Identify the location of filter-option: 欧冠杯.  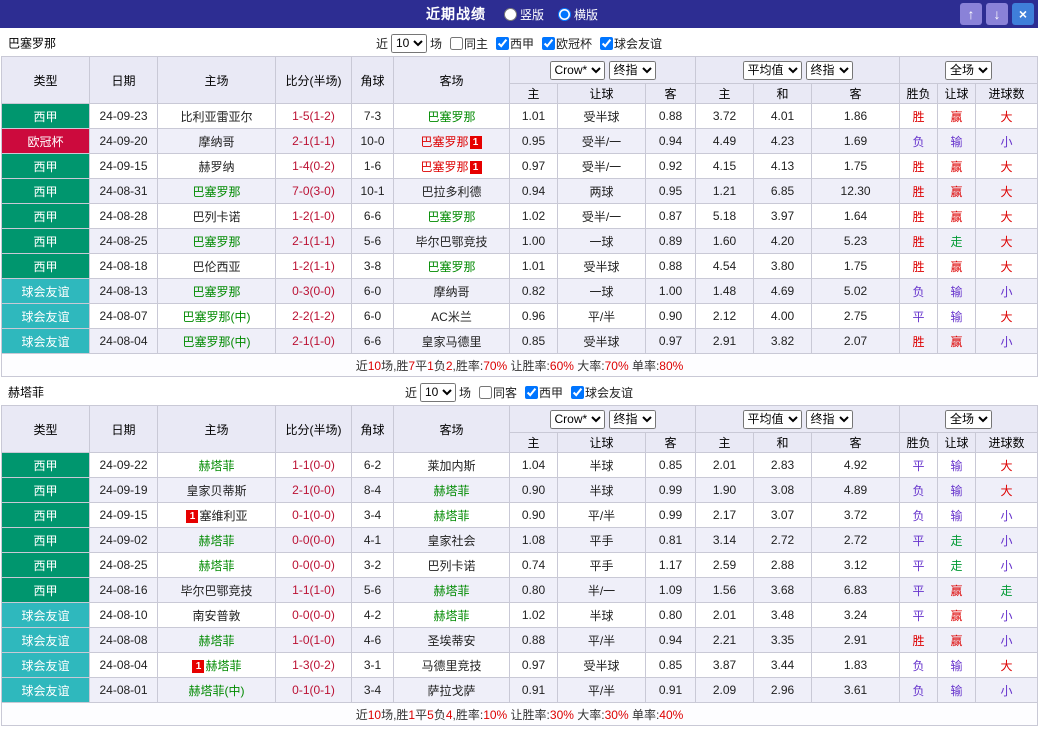
(567, 43).